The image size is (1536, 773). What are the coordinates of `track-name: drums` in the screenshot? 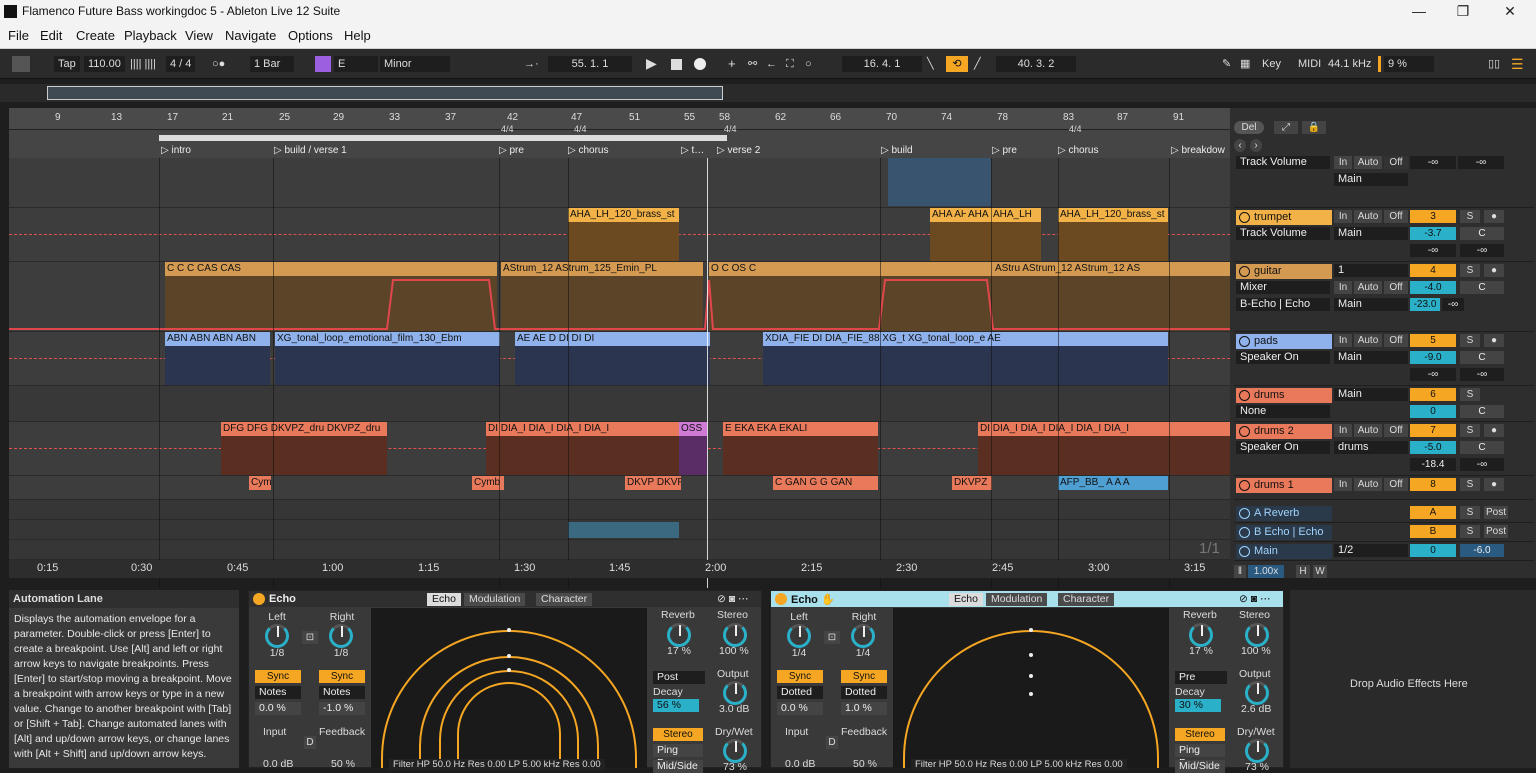 It's located at (1284, 395).